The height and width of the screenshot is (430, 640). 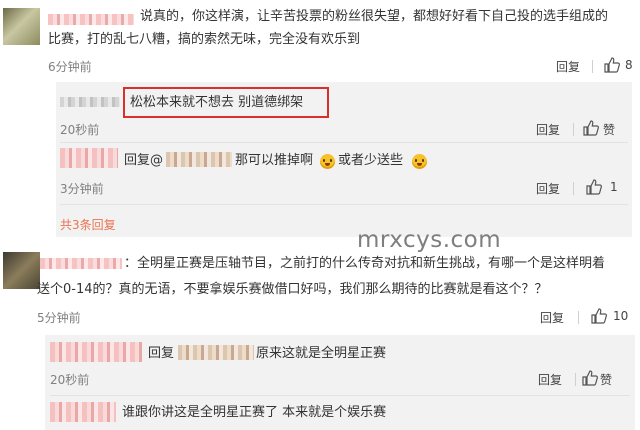 I want to click on reply-text: 松松本来就不想去 别道德绑架, so click(x=217, y=102).